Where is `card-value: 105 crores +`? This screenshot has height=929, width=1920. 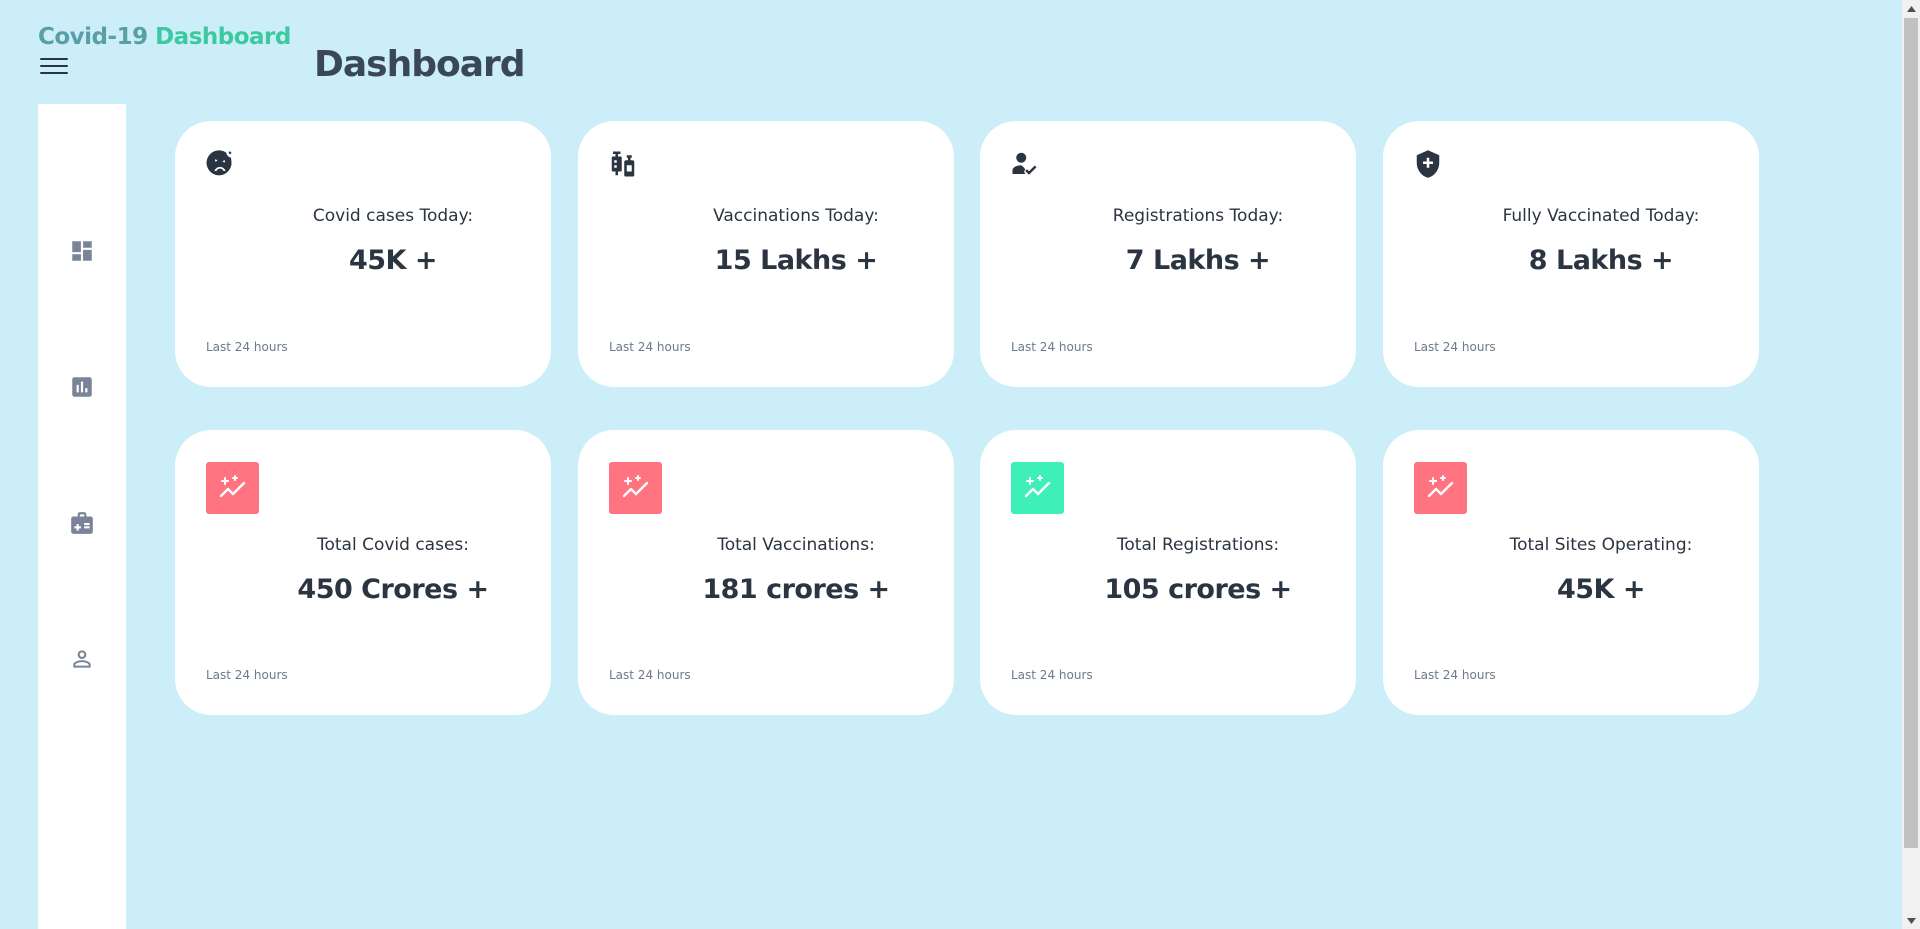 card-value: 105 crores + is located at coordinates (1198, 589).